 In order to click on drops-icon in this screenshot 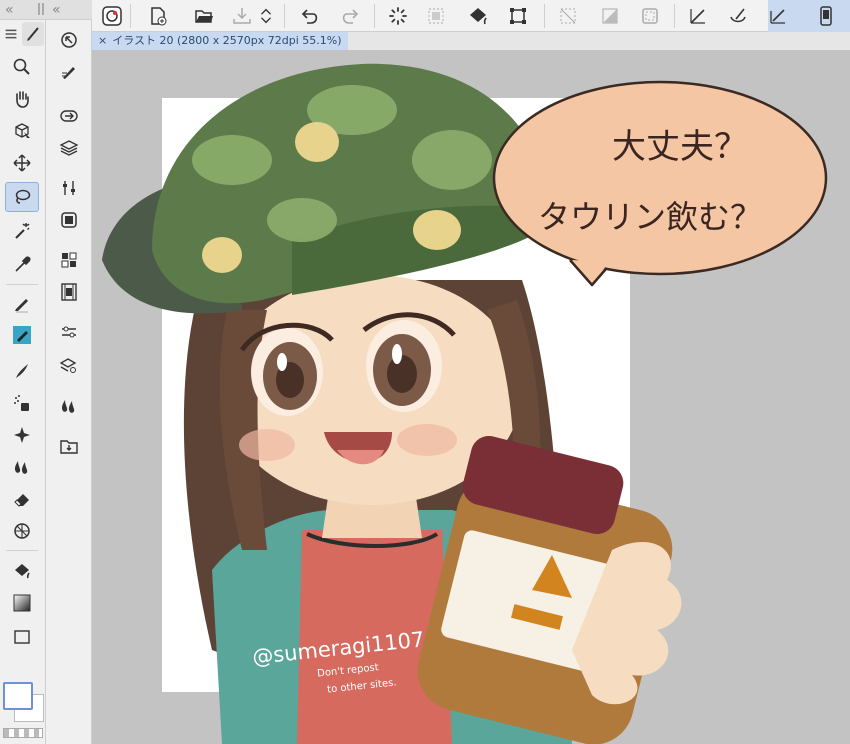, I will do `click(68, 406)`.